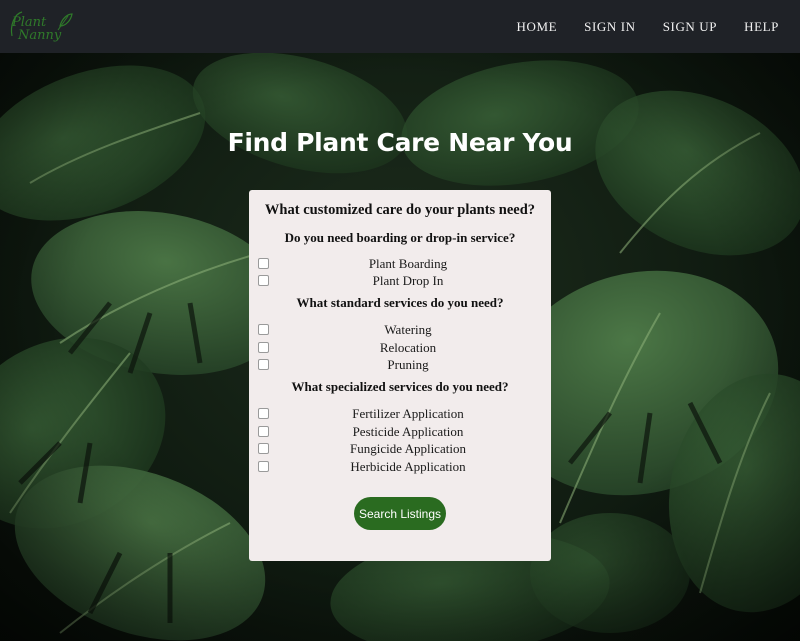 The height and width of the screenshot is (641, 800). What do you see at coordinates (408, 263) in the screenshot?
I see `plant-boarding-label: Plant Boarding` at bounding box center [408, 263].